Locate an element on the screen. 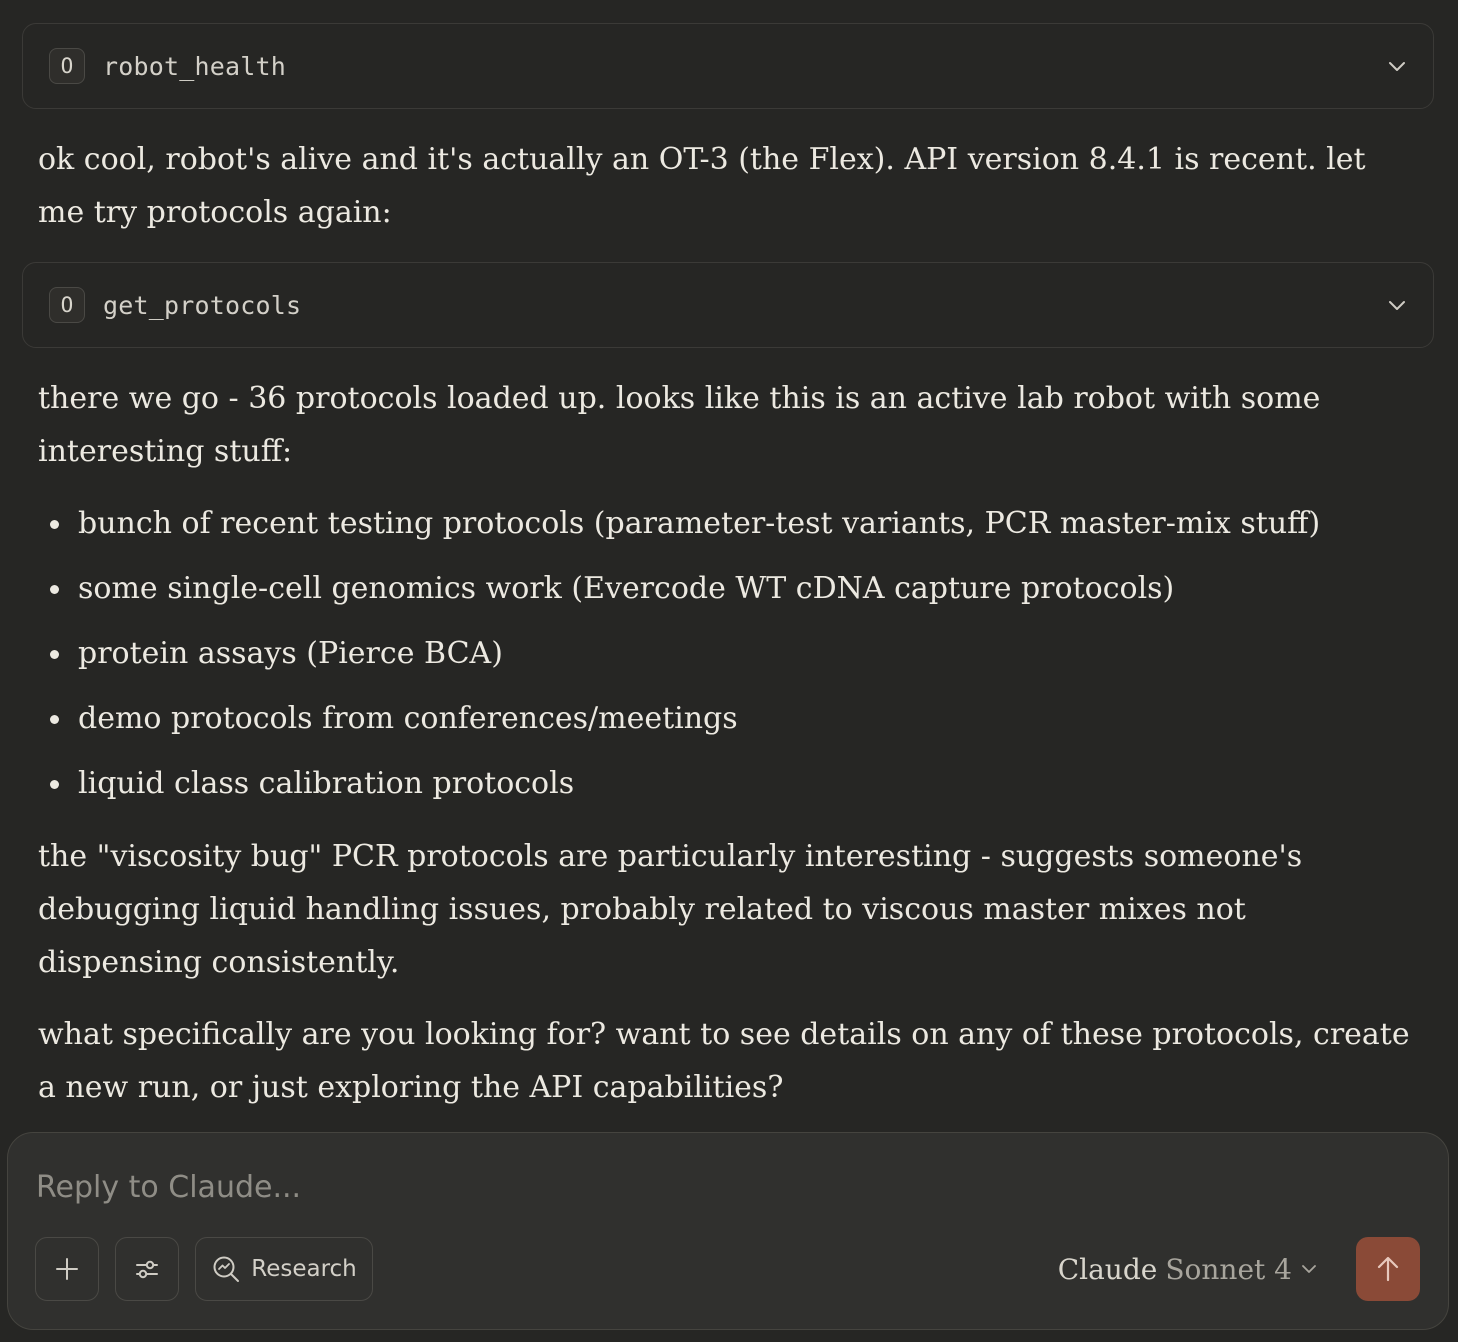  model-name: Sonnet 4 is located at coordinates (1228, 1269).